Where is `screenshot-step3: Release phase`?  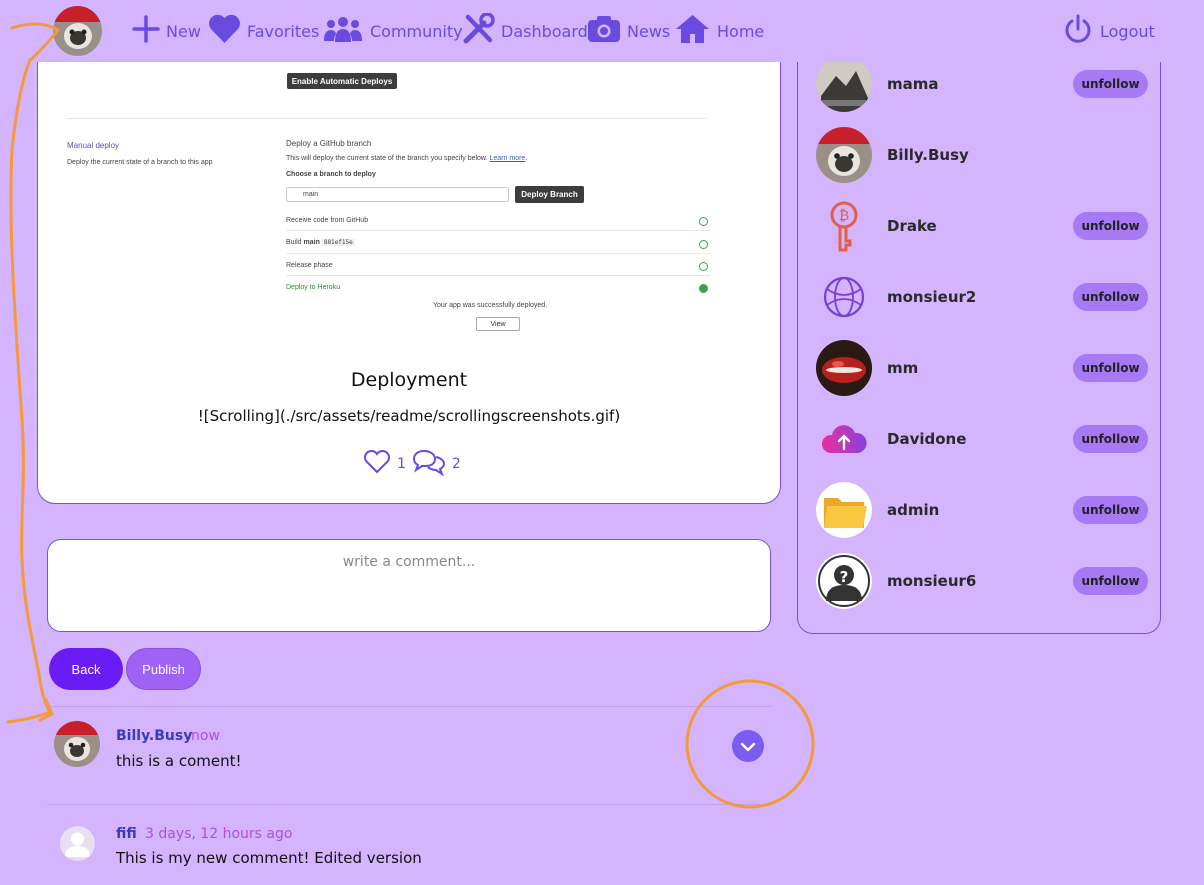
screenshot-step3: Release phase is located at coordinates (309, 265).